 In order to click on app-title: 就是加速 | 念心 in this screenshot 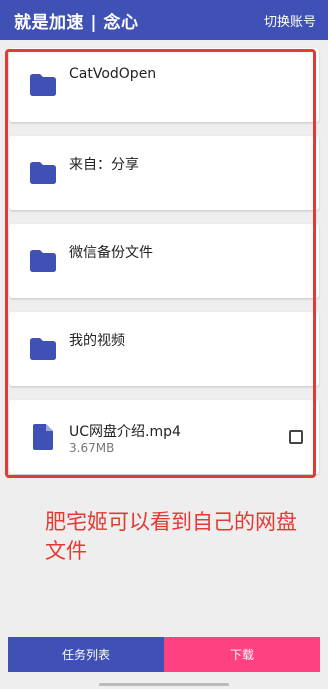, I will do `click(76, 22)`.